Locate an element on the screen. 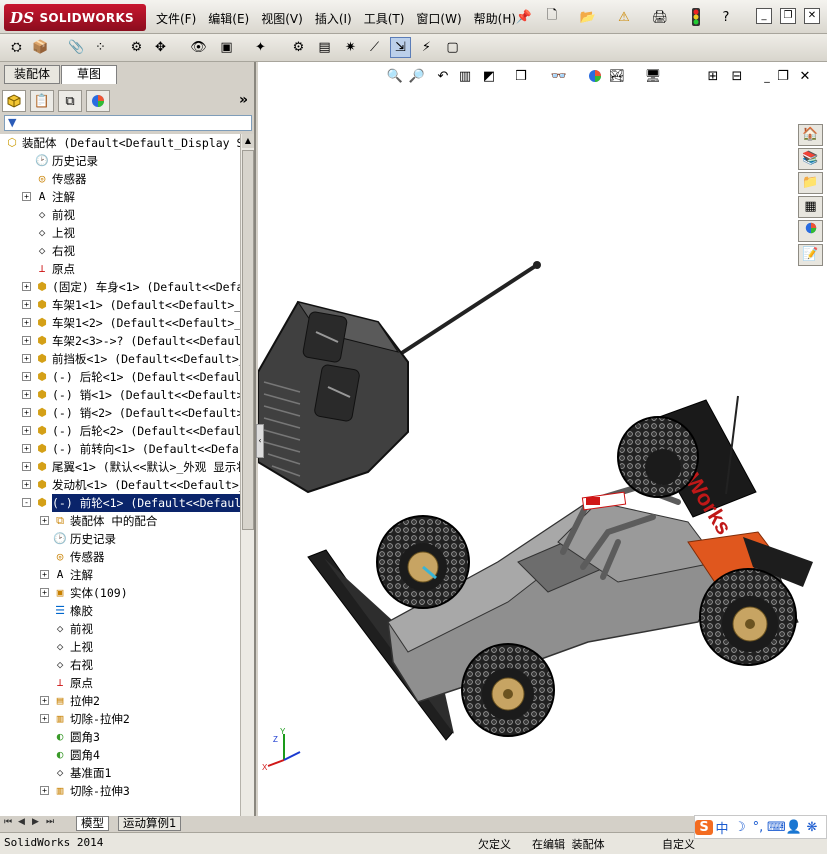  tree-row: ⊥ 原点 is located at coordinates (120, 269).